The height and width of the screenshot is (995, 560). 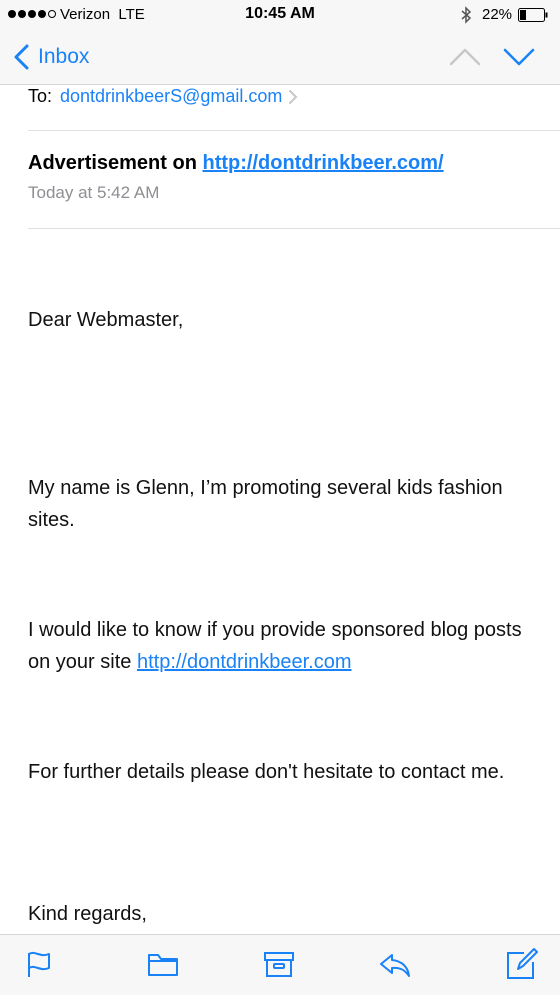 I want to click on folder-icon, so click(x=163, y=964).